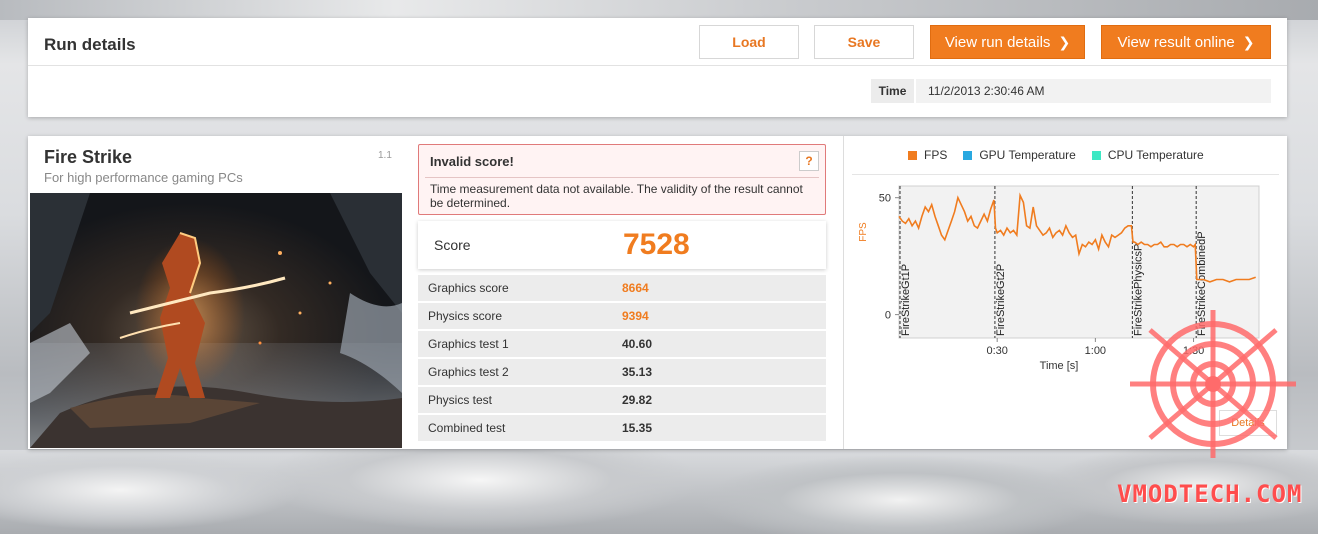 The height and width of the screenshot is (534, 1318). I want to click on time-label: Time, so click(892, 91).